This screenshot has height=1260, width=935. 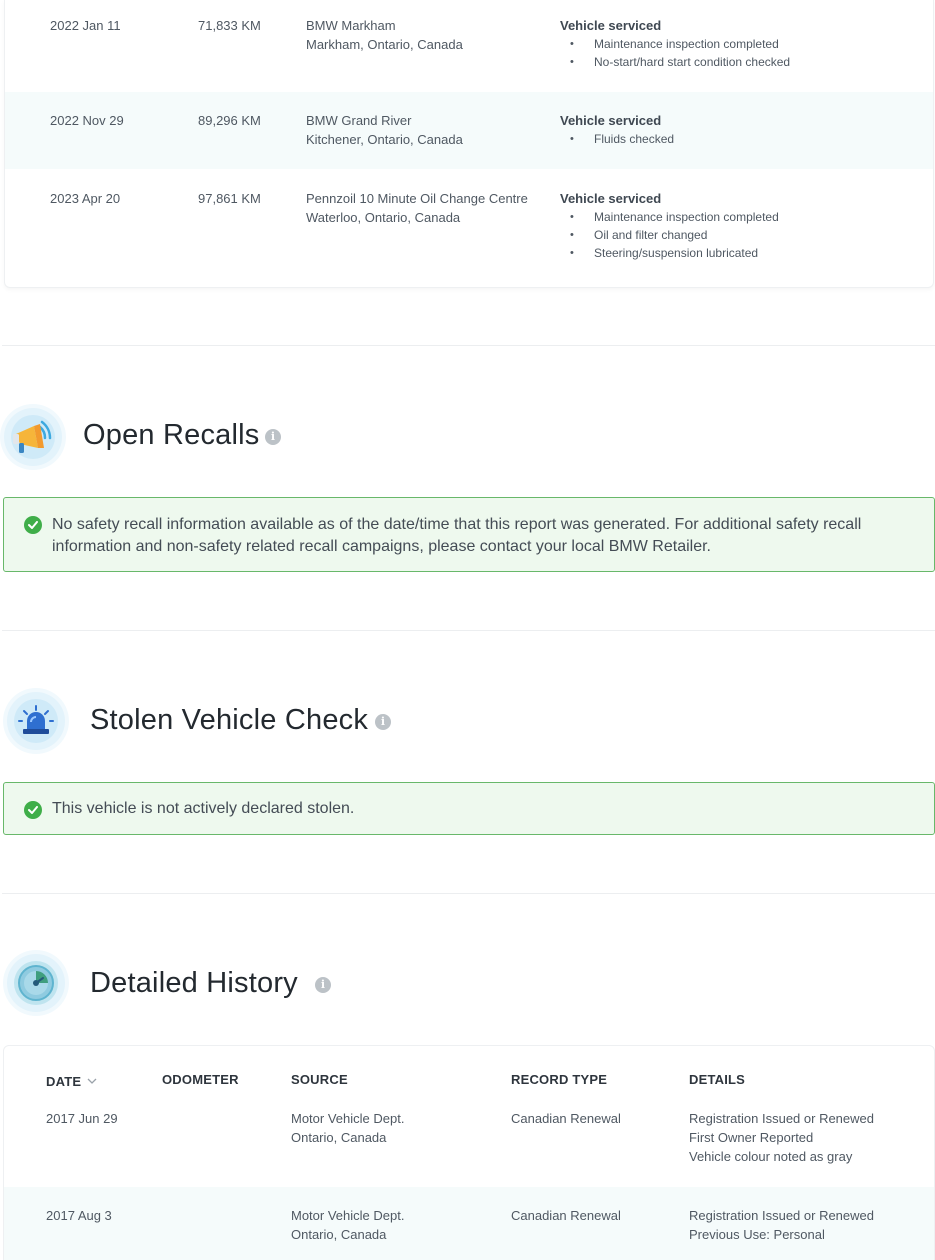 What do you see at coordinates (229, 25) in the screenshot?
I see `row-odometer: 71,833 KM` at bounding box center [229, 25].